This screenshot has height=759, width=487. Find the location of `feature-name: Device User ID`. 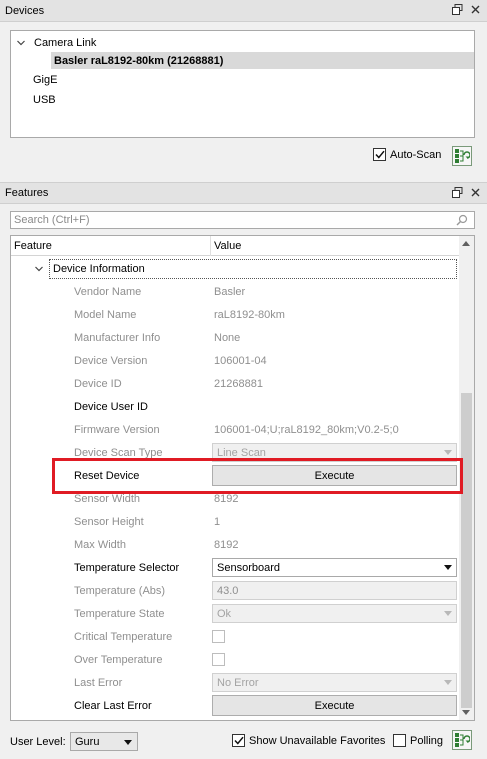

feature-name: Device User ID is located at coordinates (111, 406).